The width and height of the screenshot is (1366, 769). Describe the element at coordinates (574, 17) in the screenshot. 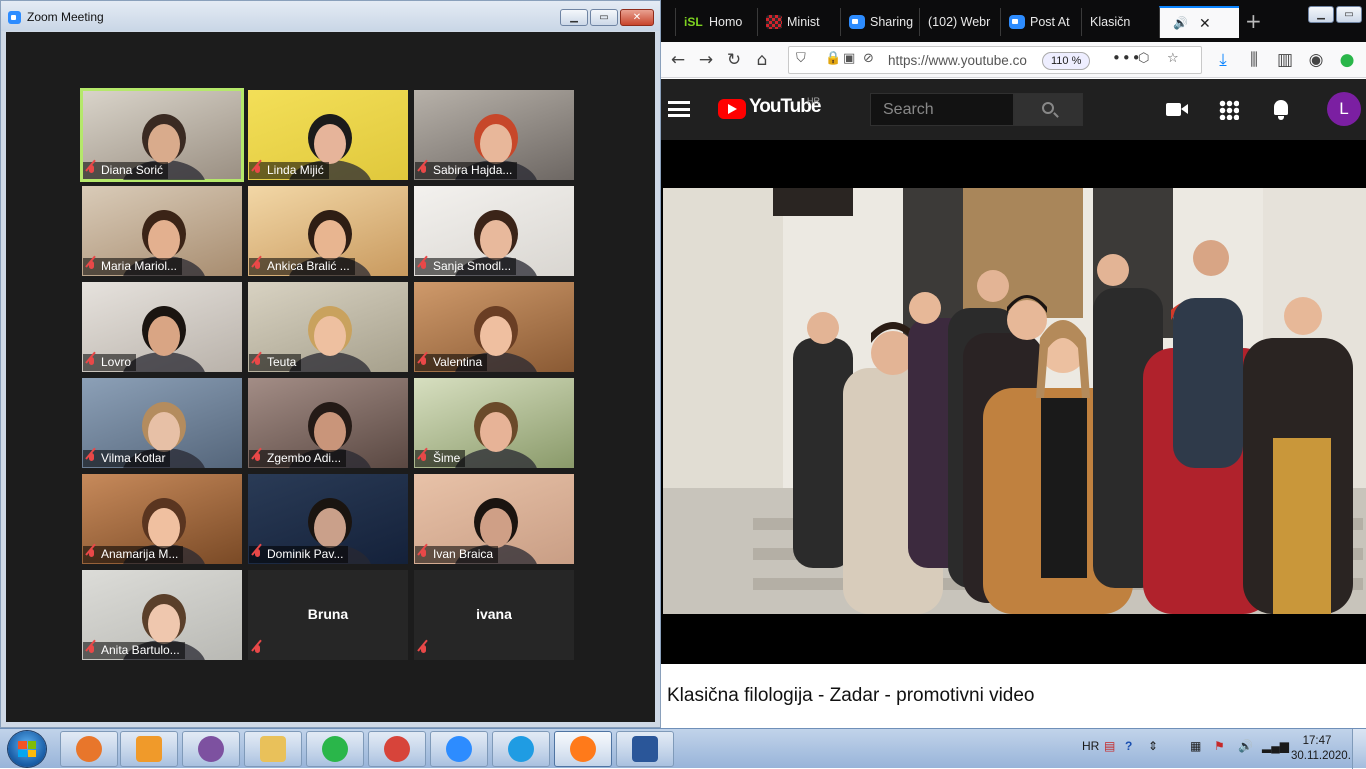

I see `minimize-button: ▁` at that location.